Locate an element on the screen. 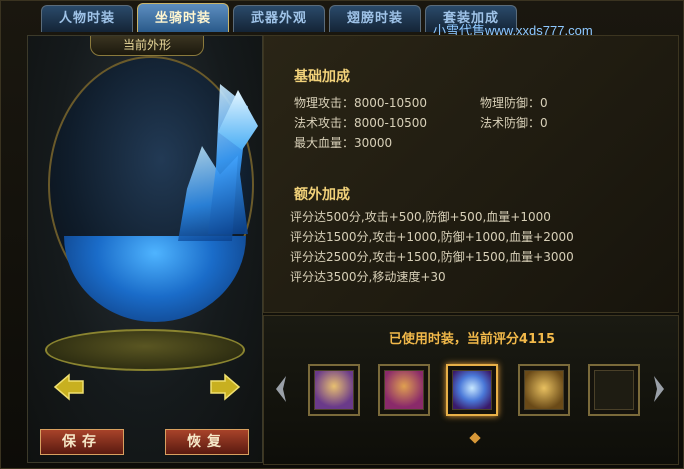 The image size is (684, 469). save-button: 保存 is located at coordinates (82, 442).